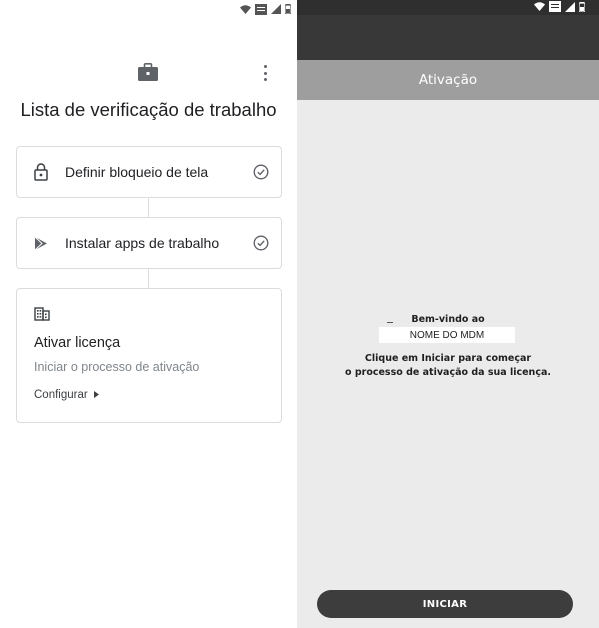 The image size is (599, 628). Describe the element at coordinates (447, 335) in the screenshot. I see `mdm-name: NOME DO MDM` at that location.